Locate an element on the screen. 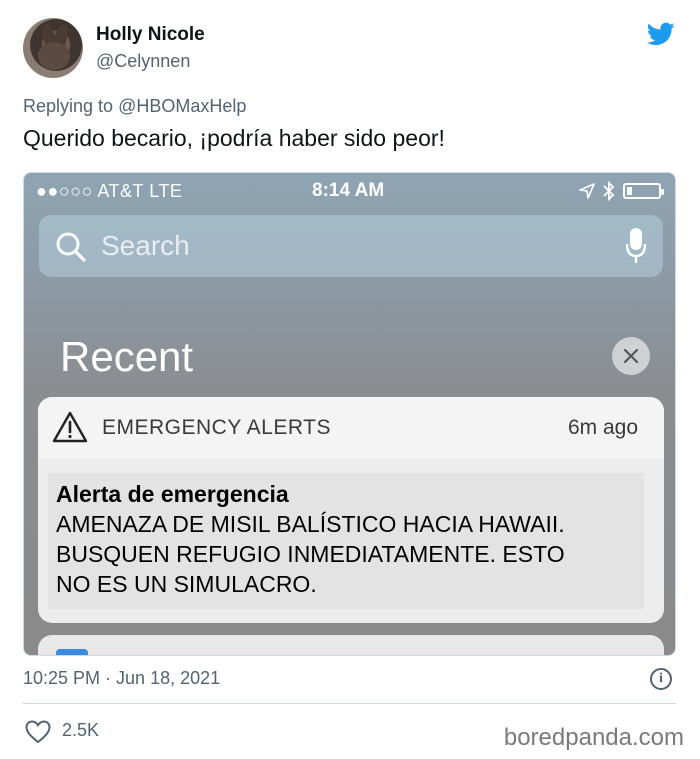 The width and height of the screenshot is (700, 759). alert-title: Alerta de emergencia is located at coordinates (172, 494).